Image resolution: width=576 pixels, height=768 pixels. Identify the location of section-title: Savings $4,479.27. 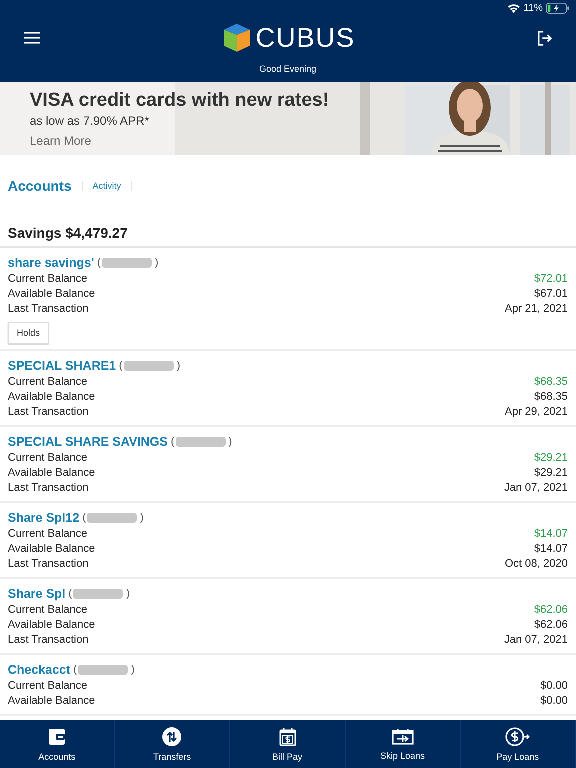
(288, 221).